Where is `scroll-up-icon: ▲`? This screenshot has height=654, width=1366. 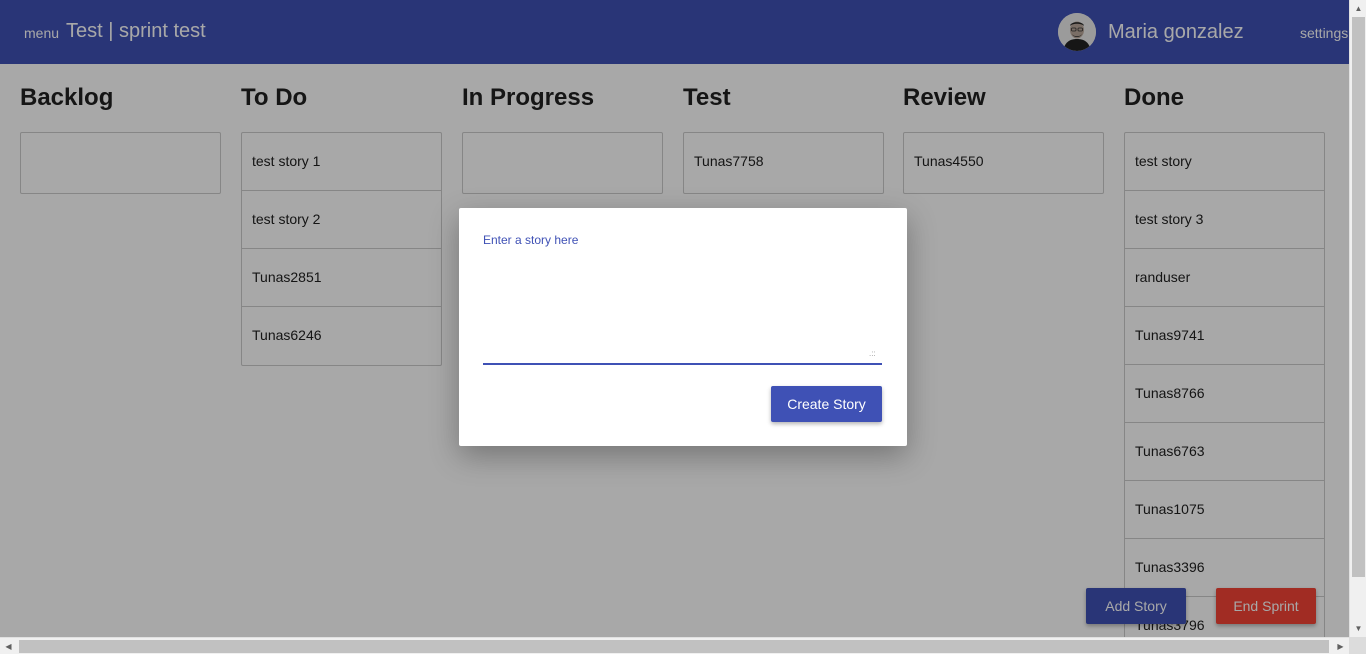
scroll-up-icon: ▲ is located at coordinates (1358, 8).